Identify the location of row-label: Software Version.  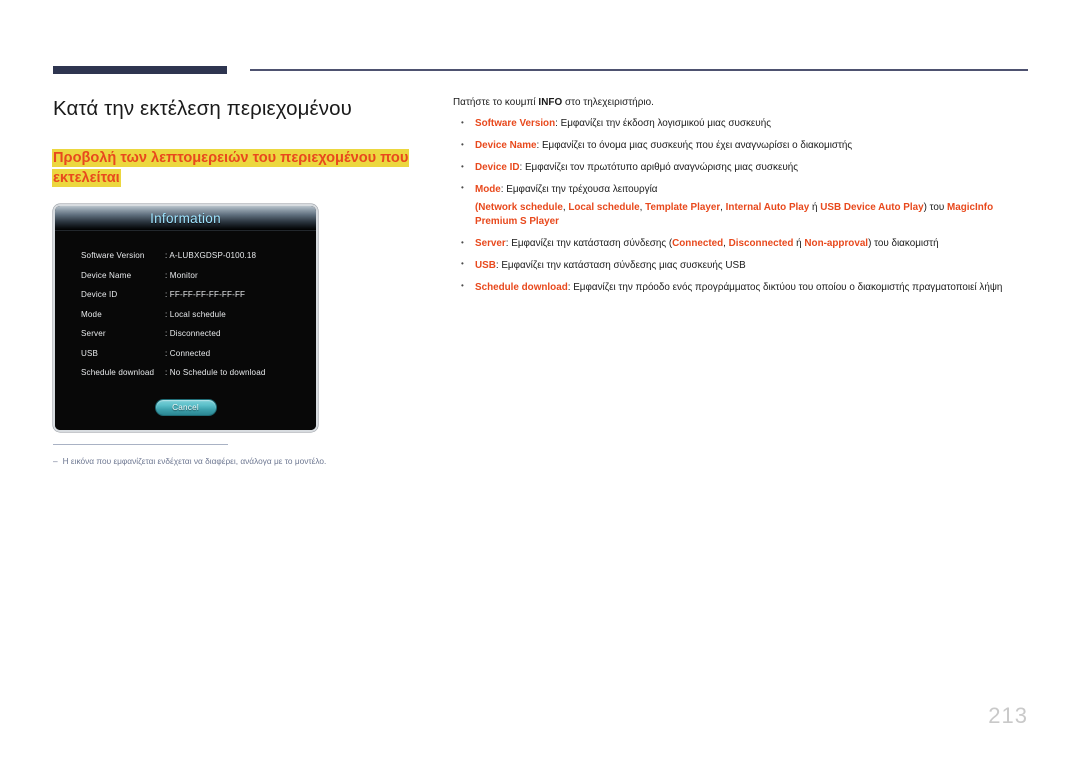
(113, 256).